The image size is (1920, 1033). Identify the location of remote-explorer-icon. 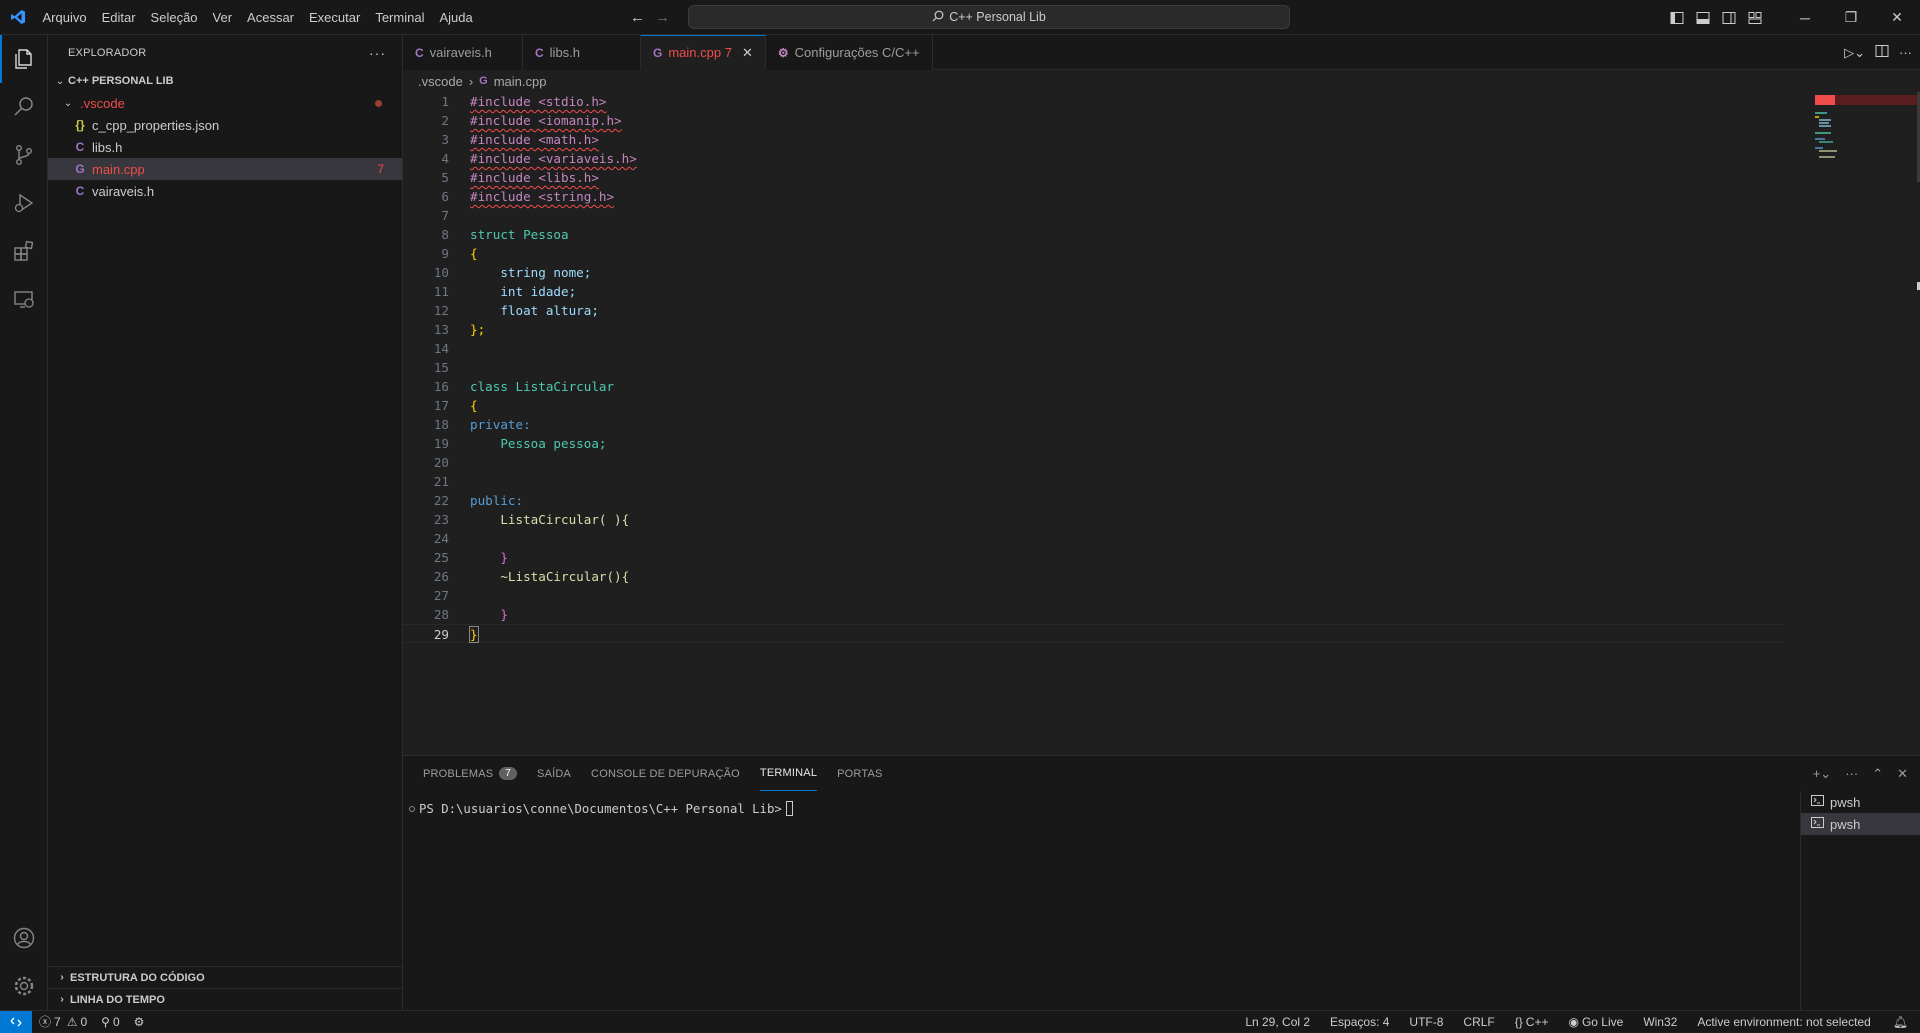
(24, 299).